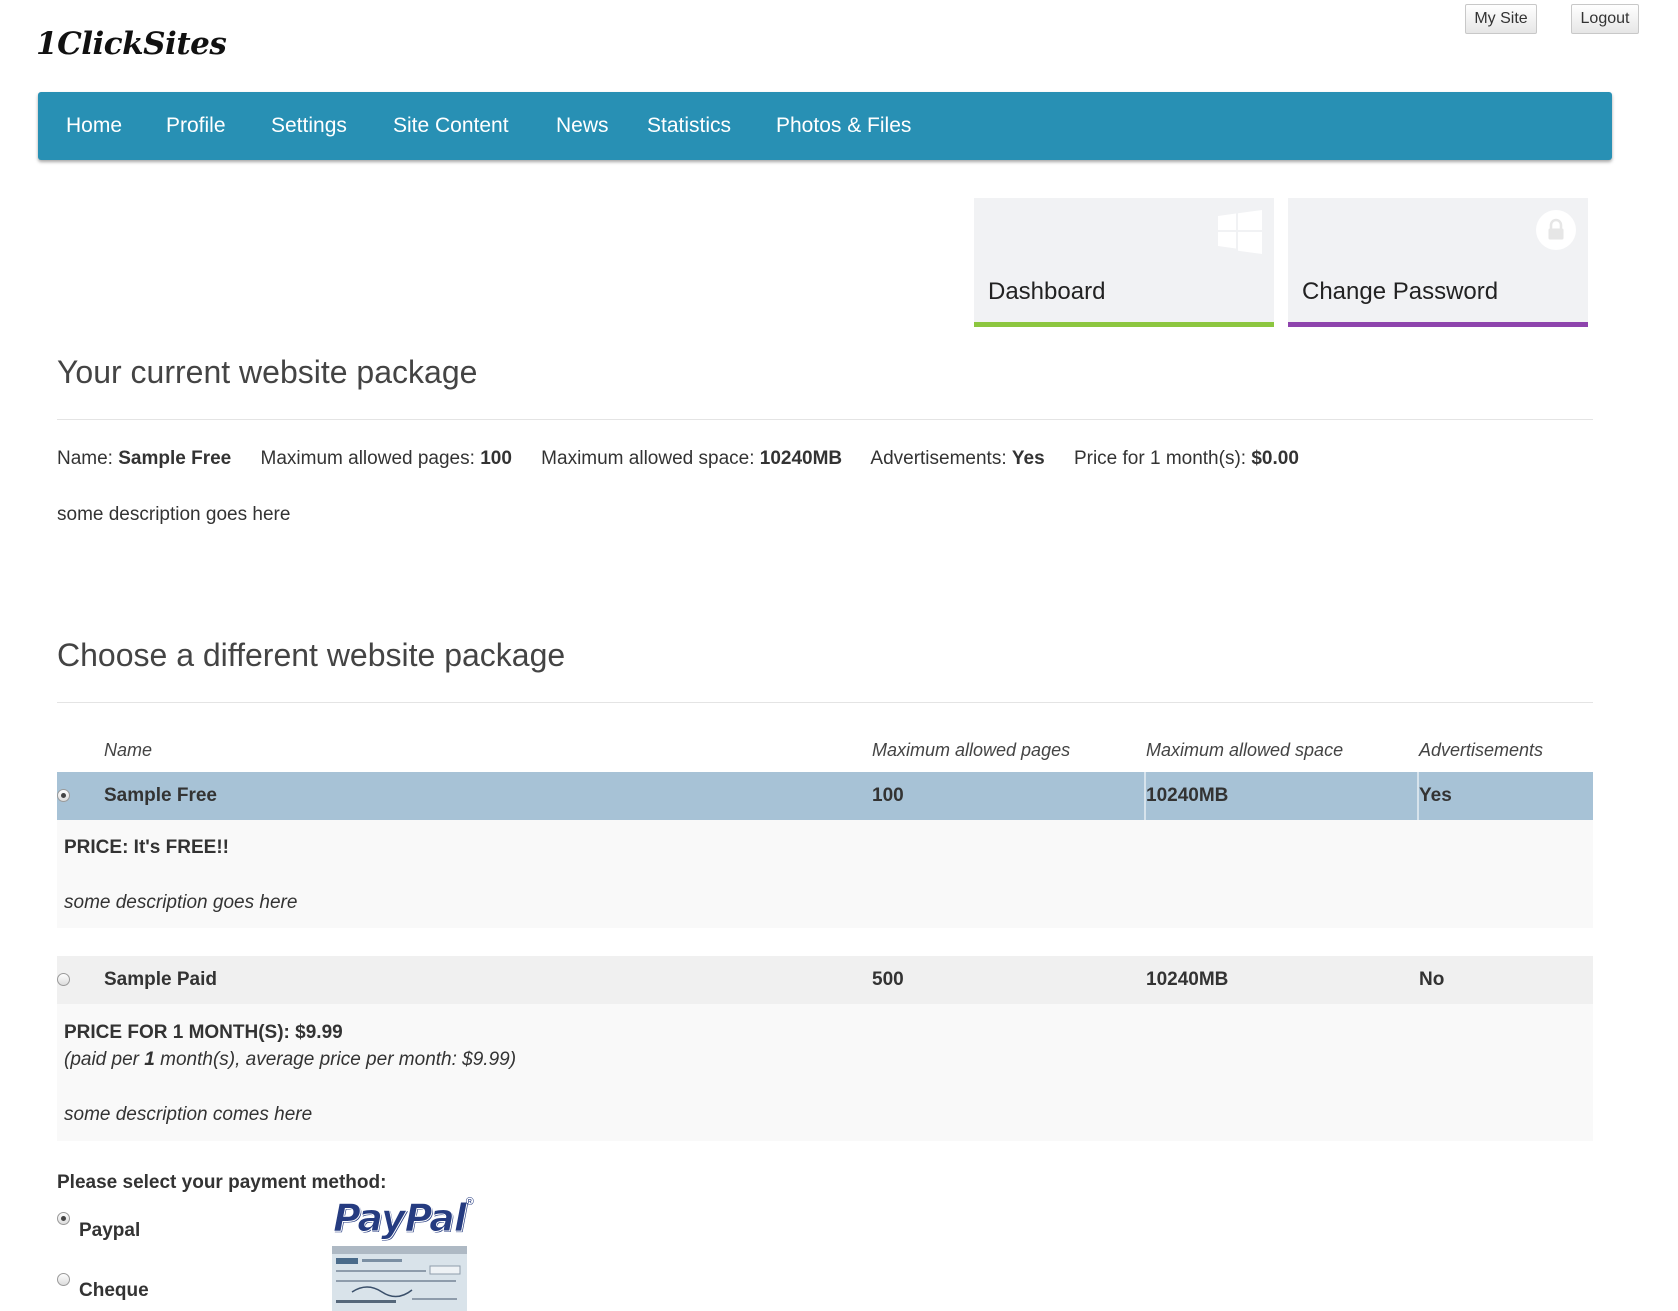  What do you see at coordinates (160, 795) in the screenshot?
I see `package-name: Sample Free` at bounding box center [160, 795].